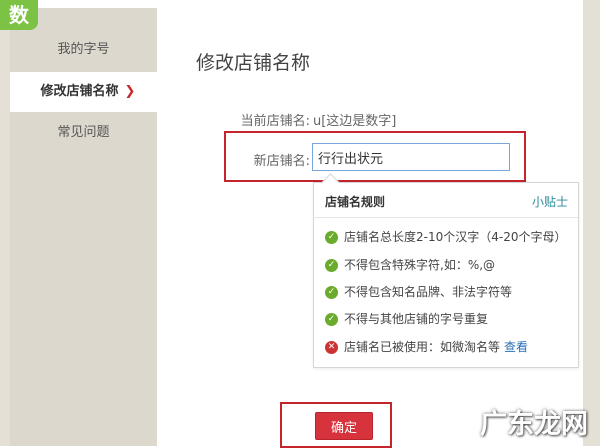 The height and width of the screenshot is (448, 600). I want to click on sidebar-item-label: 常见问题, so click(83, 132).